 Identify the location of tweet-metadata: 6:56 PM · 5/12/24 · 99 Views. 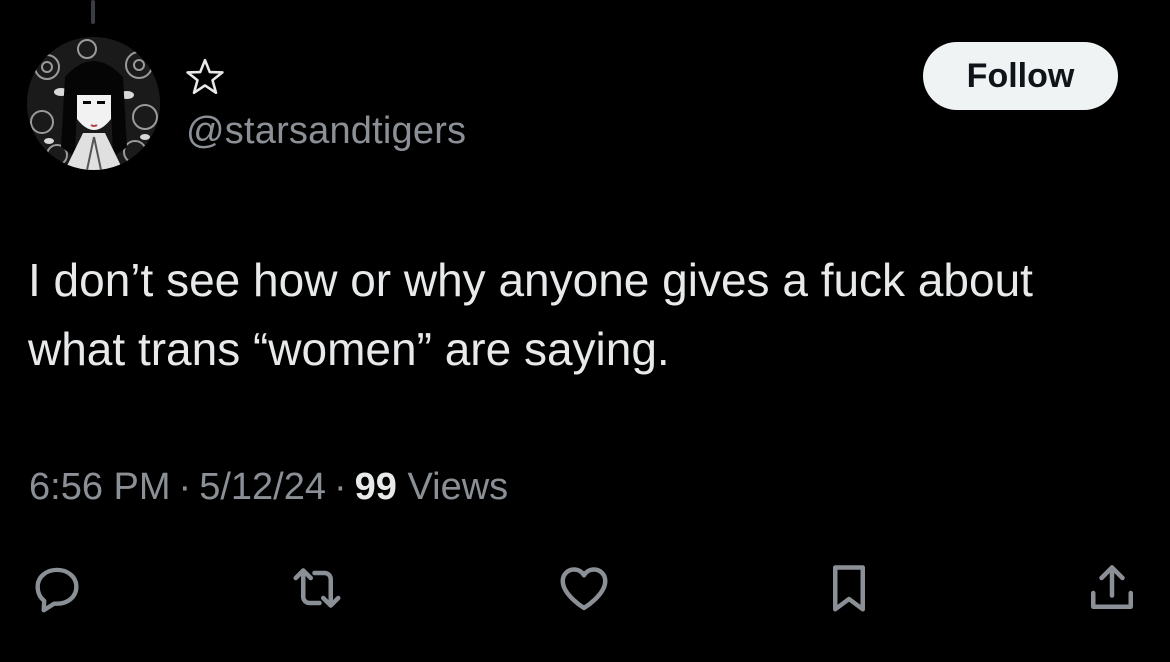
(268, 487).